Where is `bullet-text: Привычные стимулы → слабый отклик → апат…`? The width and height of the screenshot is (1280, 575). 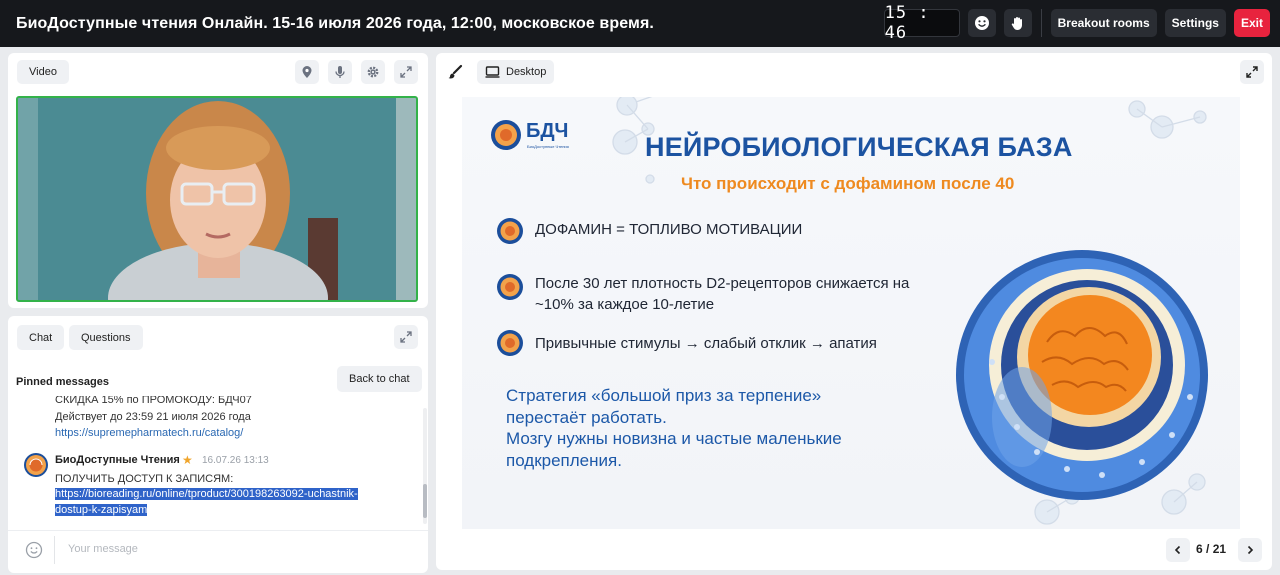 bullet-text: Привычные стимулы → слабый отклик → апат… is located at coordinates (706, 343).